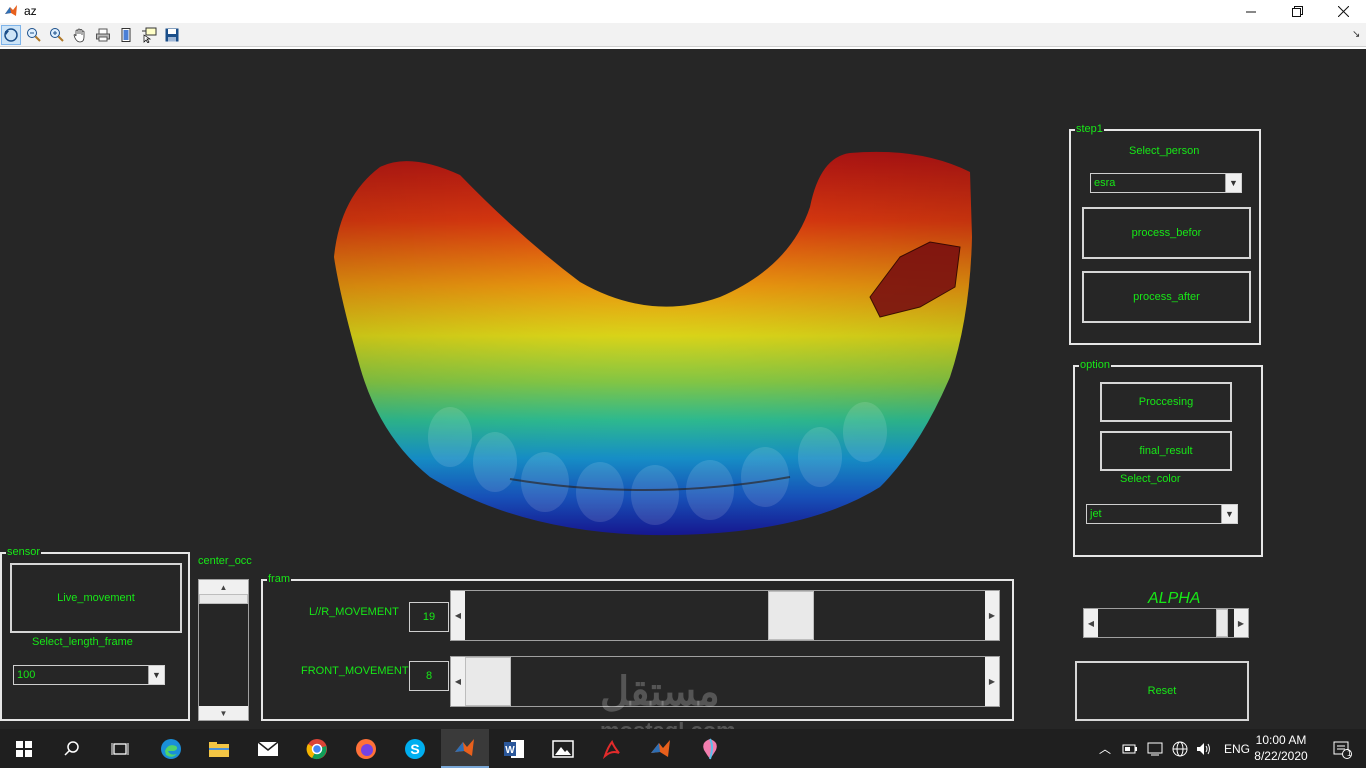 The width and height of the screenshot is (1366, 768). Describe the element at coordinates (1166, 183) in the screenshot. I see `select-person-dropdown: esra ▼` at that location.